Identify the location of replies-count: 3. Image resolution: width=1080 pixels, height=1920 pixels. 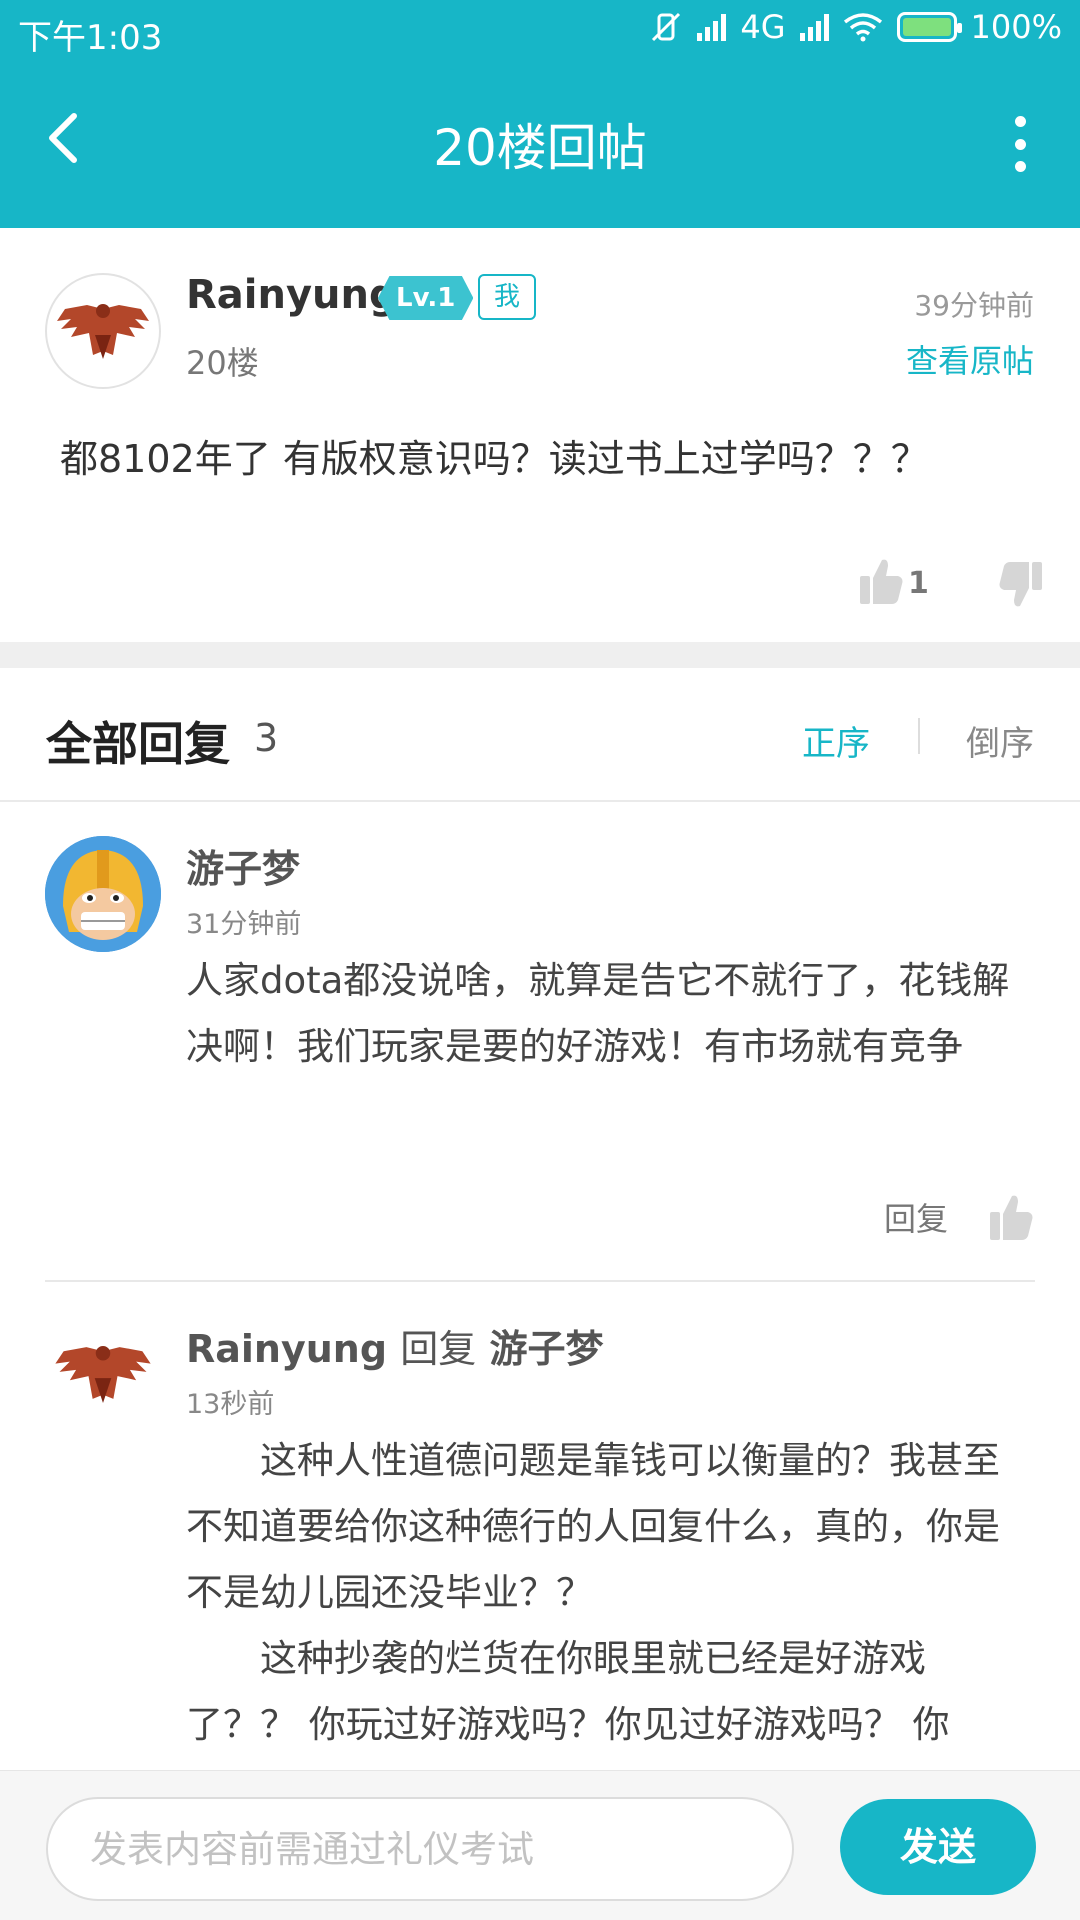
(266, 738).